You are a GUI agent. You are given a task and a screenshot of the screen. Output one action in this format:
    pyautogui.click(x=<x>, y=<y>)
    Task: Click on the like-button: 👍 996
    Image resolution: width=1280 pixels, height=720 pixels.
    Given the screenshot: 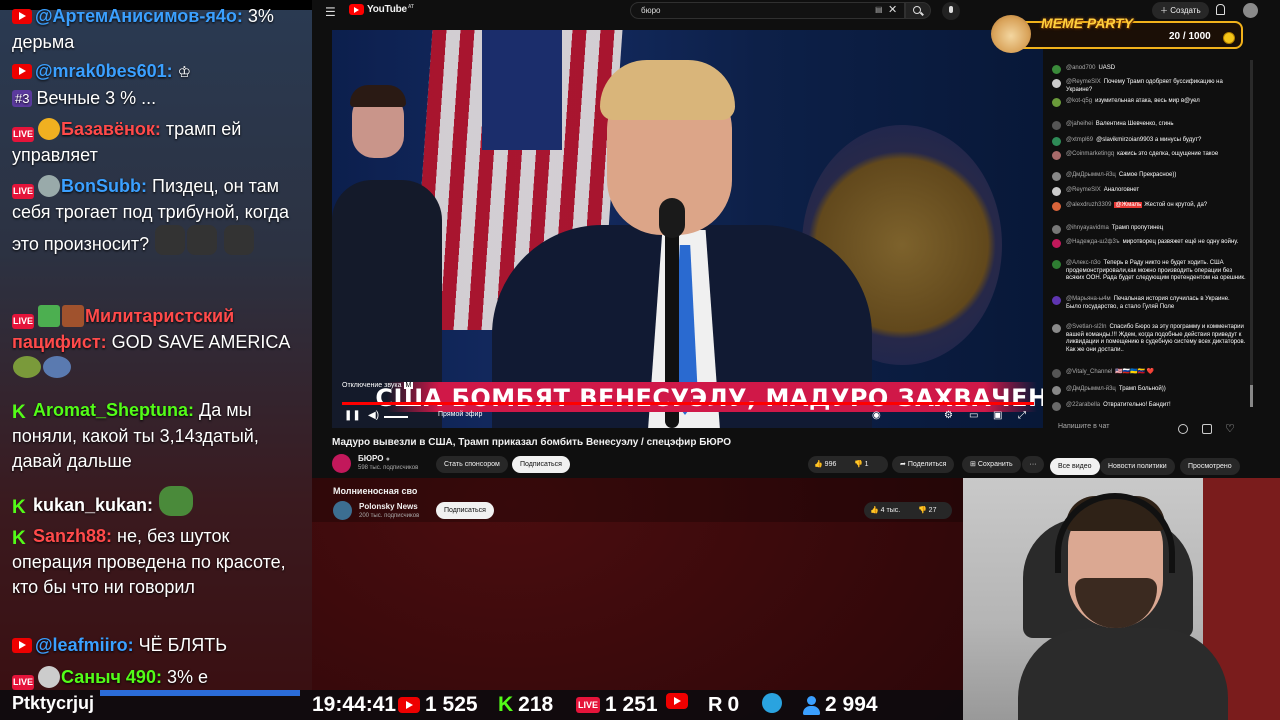 What is the action you would take?
    pyautogui.click(x=825, y=464)
    